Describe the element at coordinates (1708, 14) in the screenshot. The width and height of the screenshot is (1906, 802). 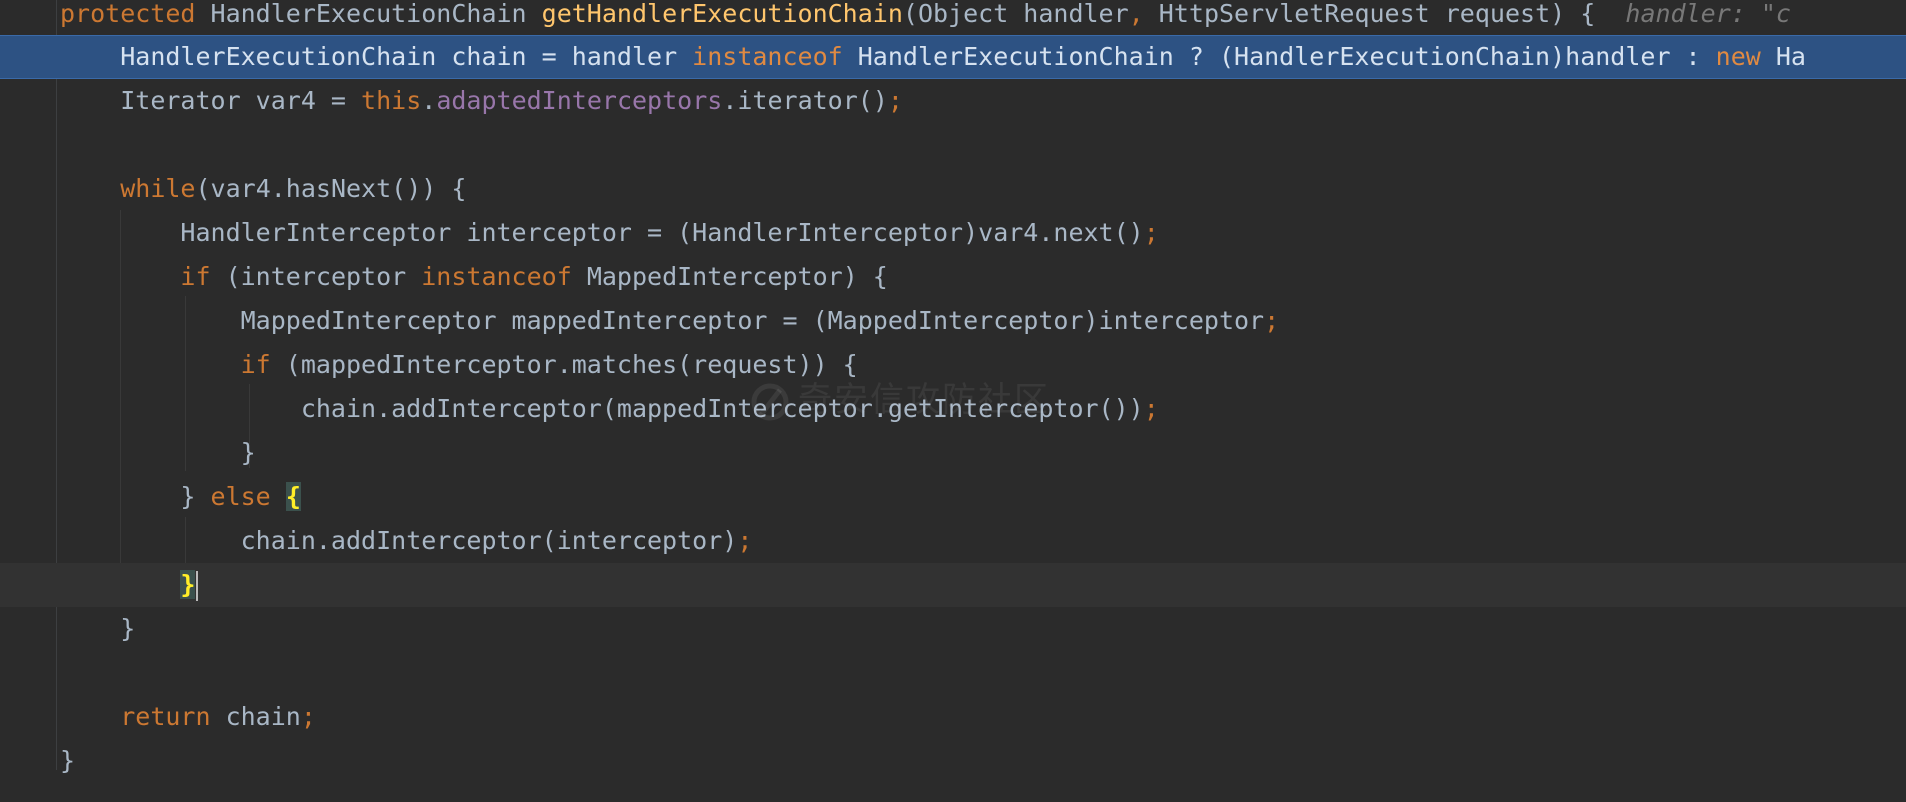
I see `inline-debug-hint: handler: "c` at that location.